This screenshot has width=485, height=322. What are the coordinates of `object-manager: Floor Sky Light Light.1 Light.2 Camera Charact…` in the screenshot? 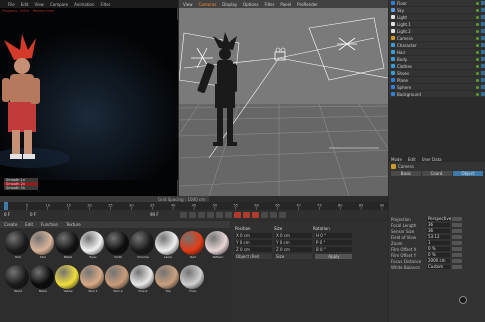 It's located at (437, 49).